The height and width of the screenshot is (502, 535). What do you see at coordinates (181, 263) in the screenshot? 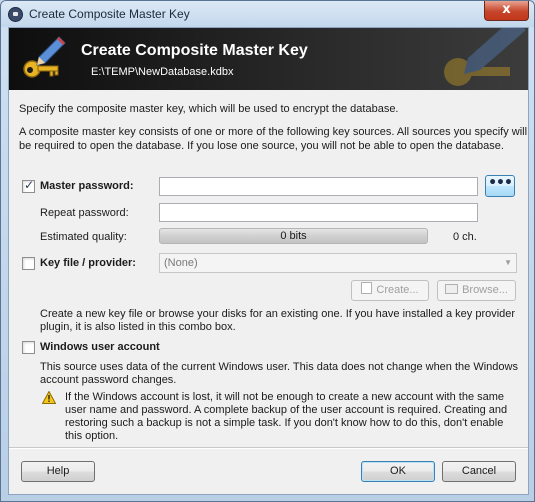
I see `key-file-selected: (None)` at bounding box center [181, 263].